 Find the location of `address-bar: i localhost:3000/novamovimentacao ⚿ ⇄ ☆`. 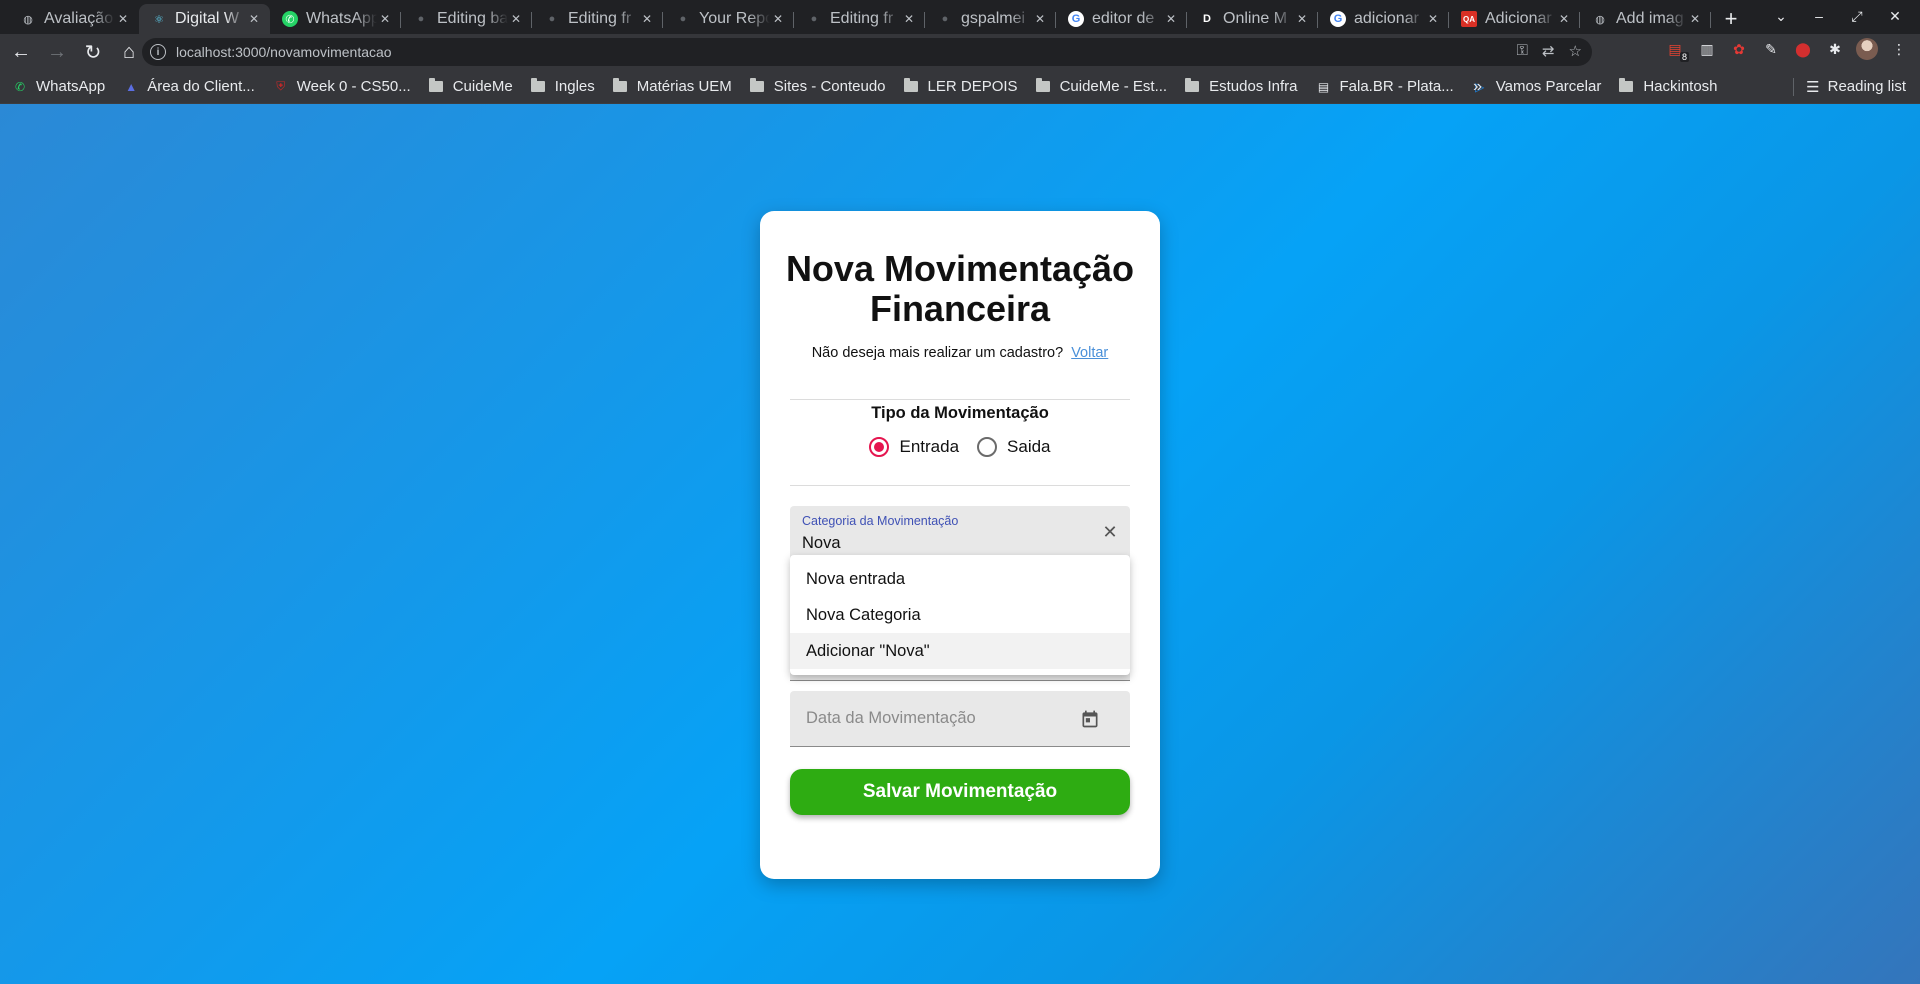

address-bar: i localhost:3000/novamovimentacao ⚿ ⇄ ☆ is located at coordinates (867, 52).